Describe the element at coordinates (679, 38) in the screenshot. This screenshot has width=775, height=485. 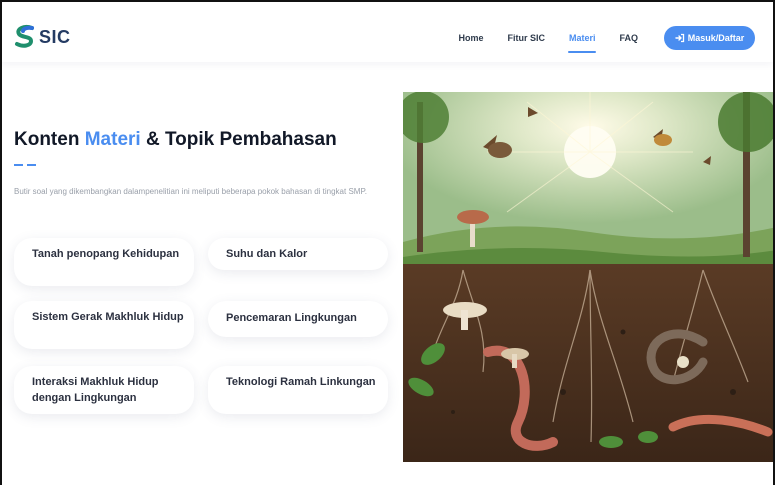
I see `login-icon` at that location.